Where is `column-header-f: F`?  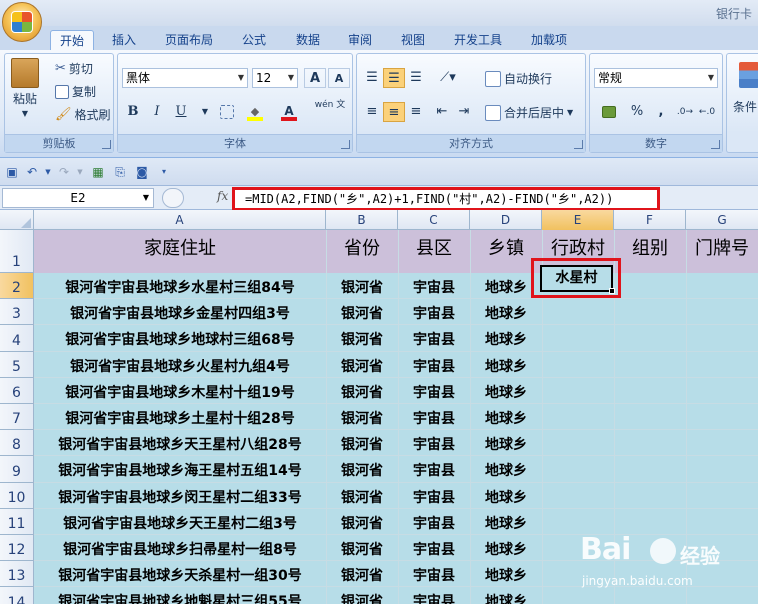 column-header-f: F is located at coordinates (650, 220).